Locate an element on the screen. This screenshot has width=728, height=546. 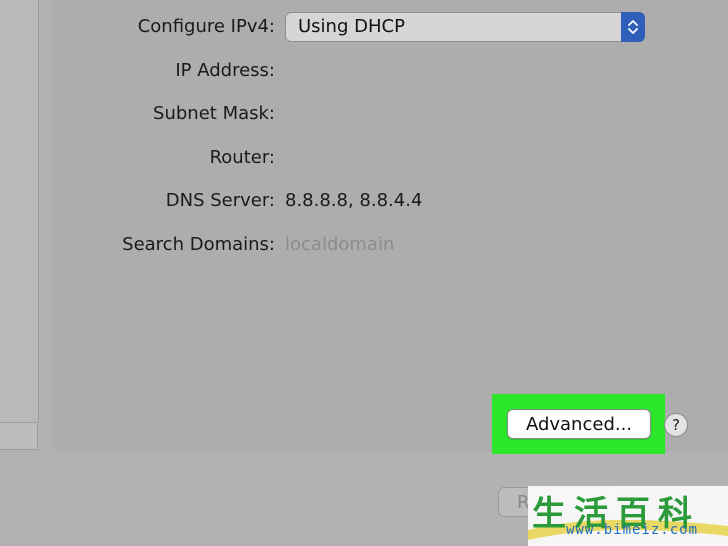
search-domains-value: localdomain is located at coordinates (340, 244).